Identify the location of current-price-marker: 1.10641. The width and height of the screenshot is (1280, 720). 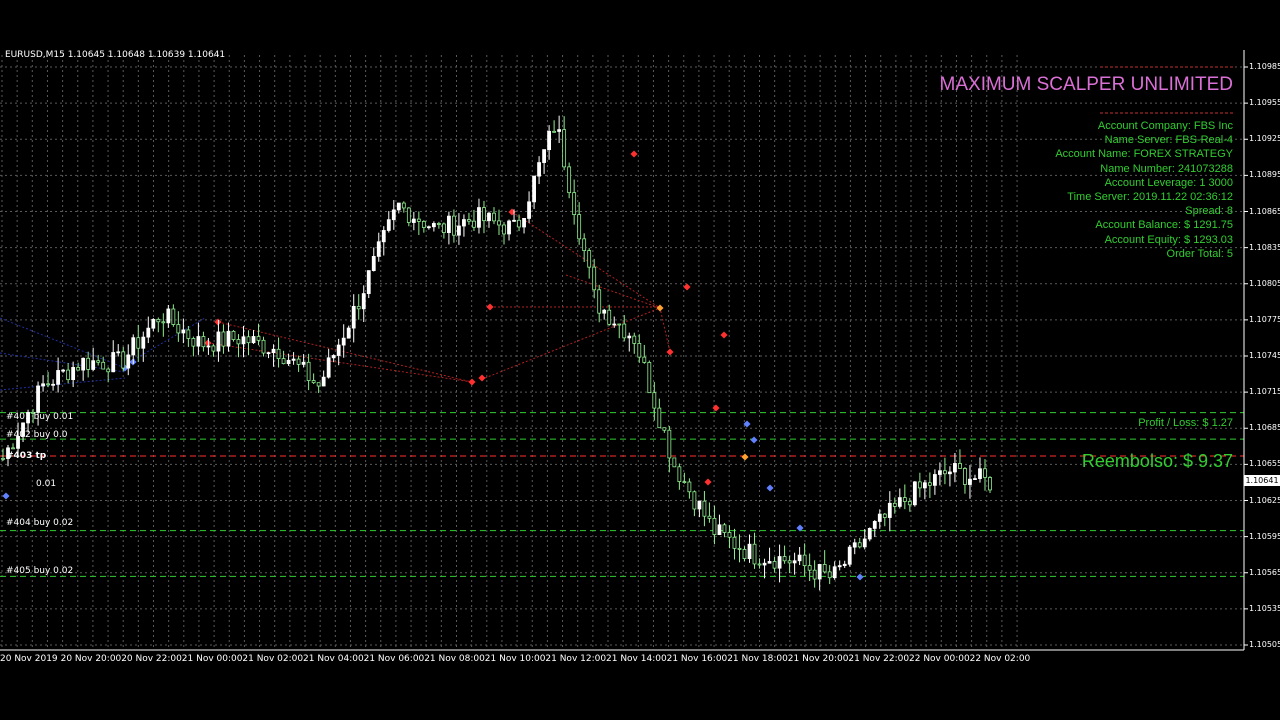
(1262, 480).